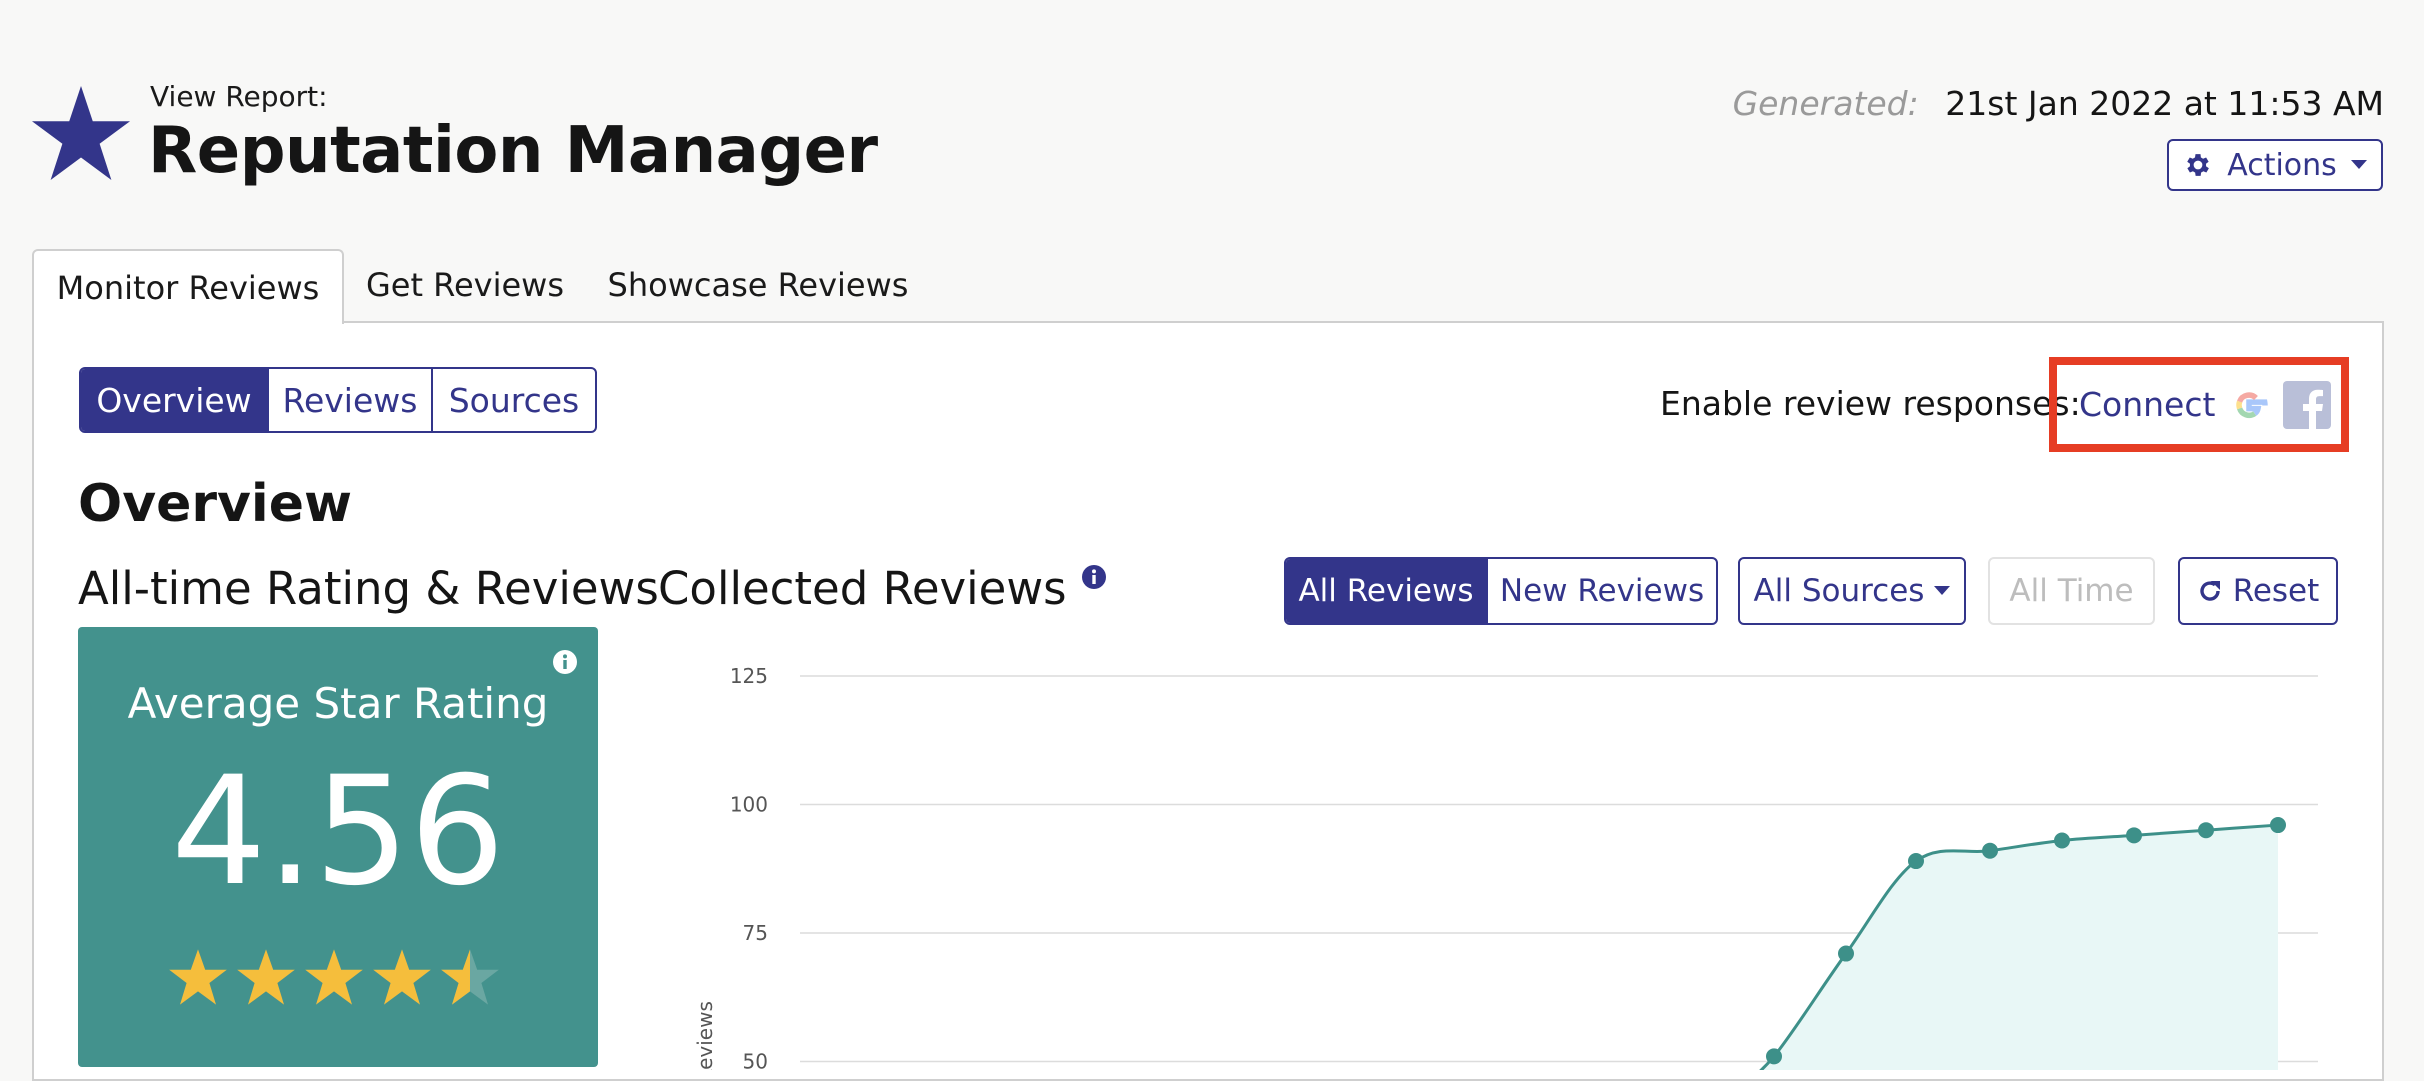 This screenshot has width=2424, height=1081. Describe the element at coordinates (755, 1060) in the screenshot. I see `y-tick-label: 50` at that location.